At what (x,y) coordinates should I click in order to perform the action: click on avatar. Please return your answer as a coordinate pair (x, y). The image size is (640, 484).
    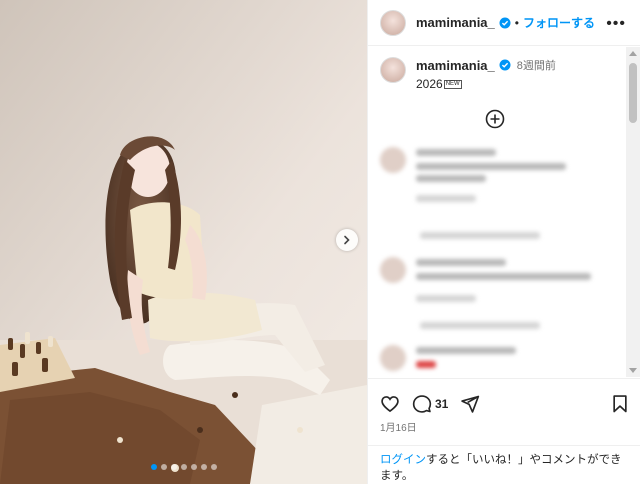
    Looking at the image, I should click on (393, 22).